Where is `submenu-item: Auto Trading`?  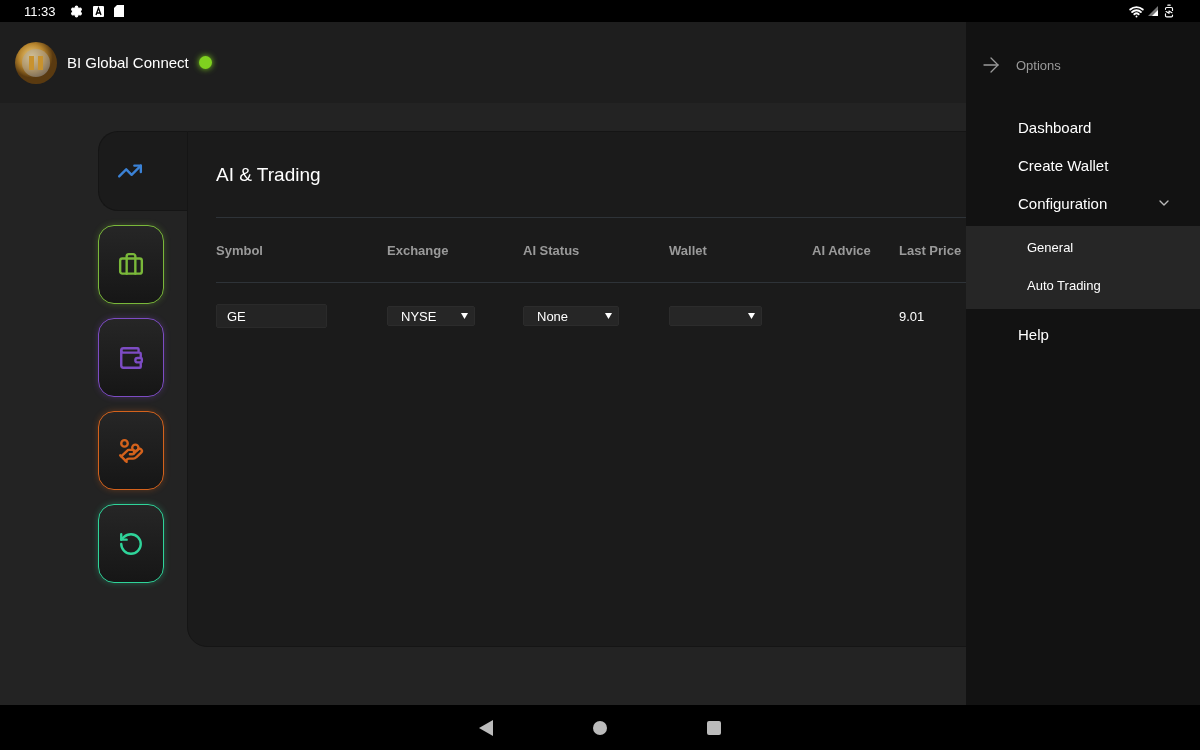
submenu-item: Auto Trading is located at coordinates (1083, 285).